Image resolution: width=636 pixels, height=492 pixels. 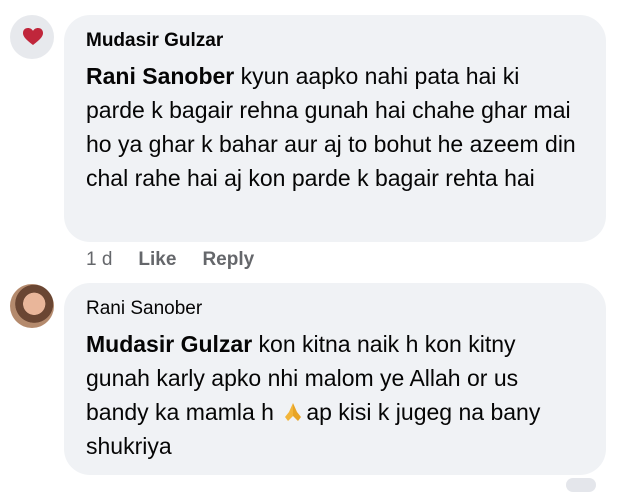 I want to click on folded-hands-icon, so click(x=293, y=412).